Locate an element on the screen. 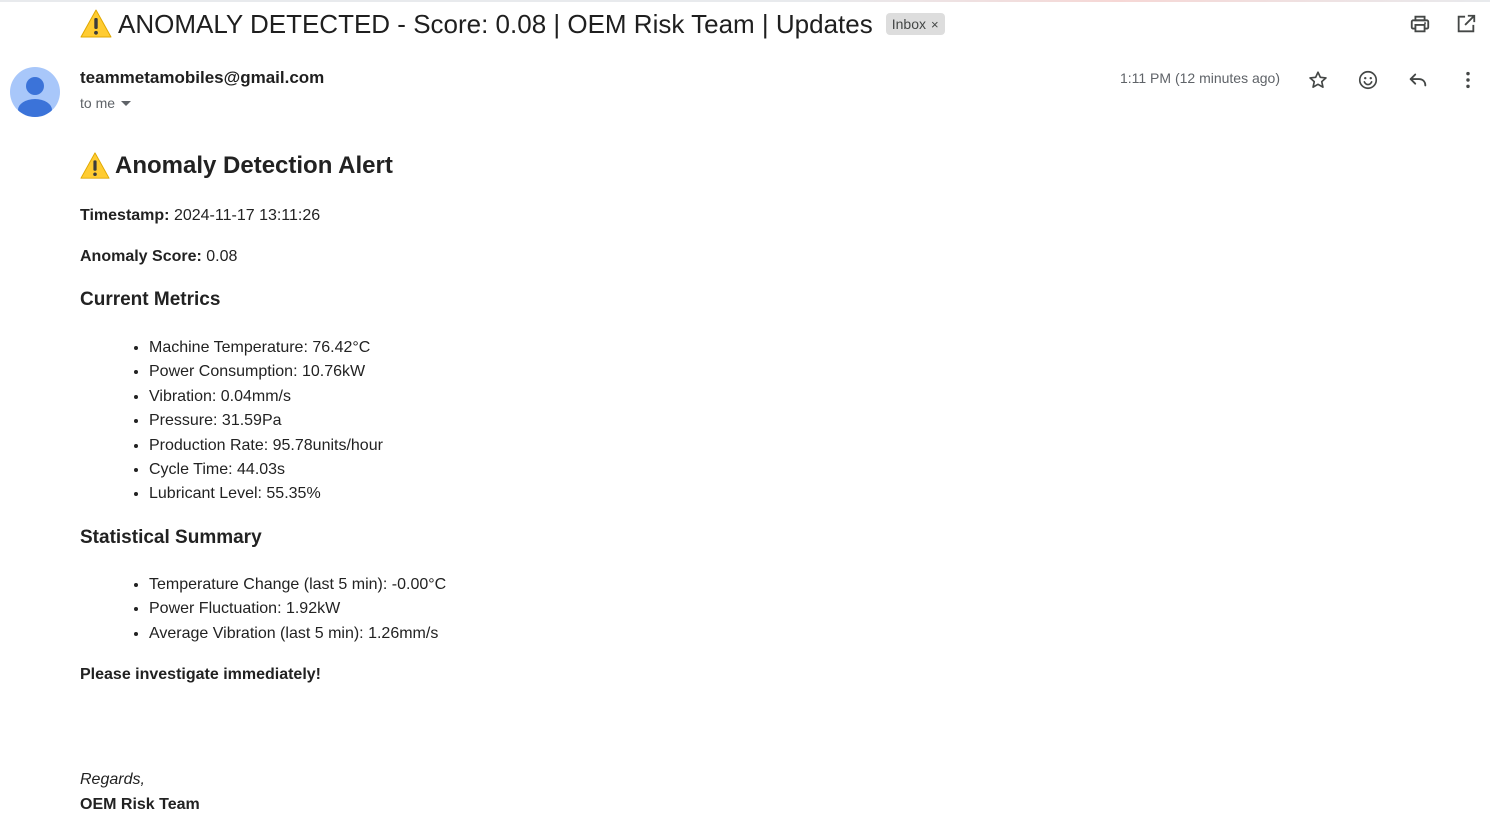 The image size is (1490, 814). anomaly-score-value: 0.08 is located at coordinates (219, 256).